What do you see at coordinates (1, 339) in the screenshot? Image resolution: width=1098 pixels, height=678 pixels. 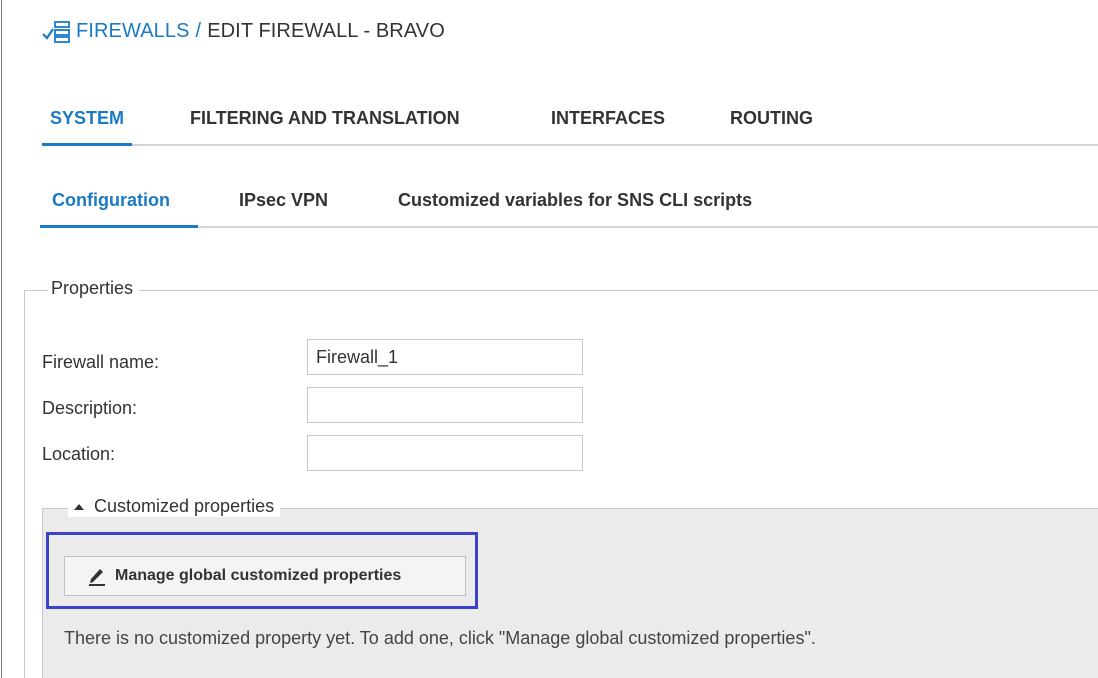 I see `window-border` at bounding box center [1, 339].